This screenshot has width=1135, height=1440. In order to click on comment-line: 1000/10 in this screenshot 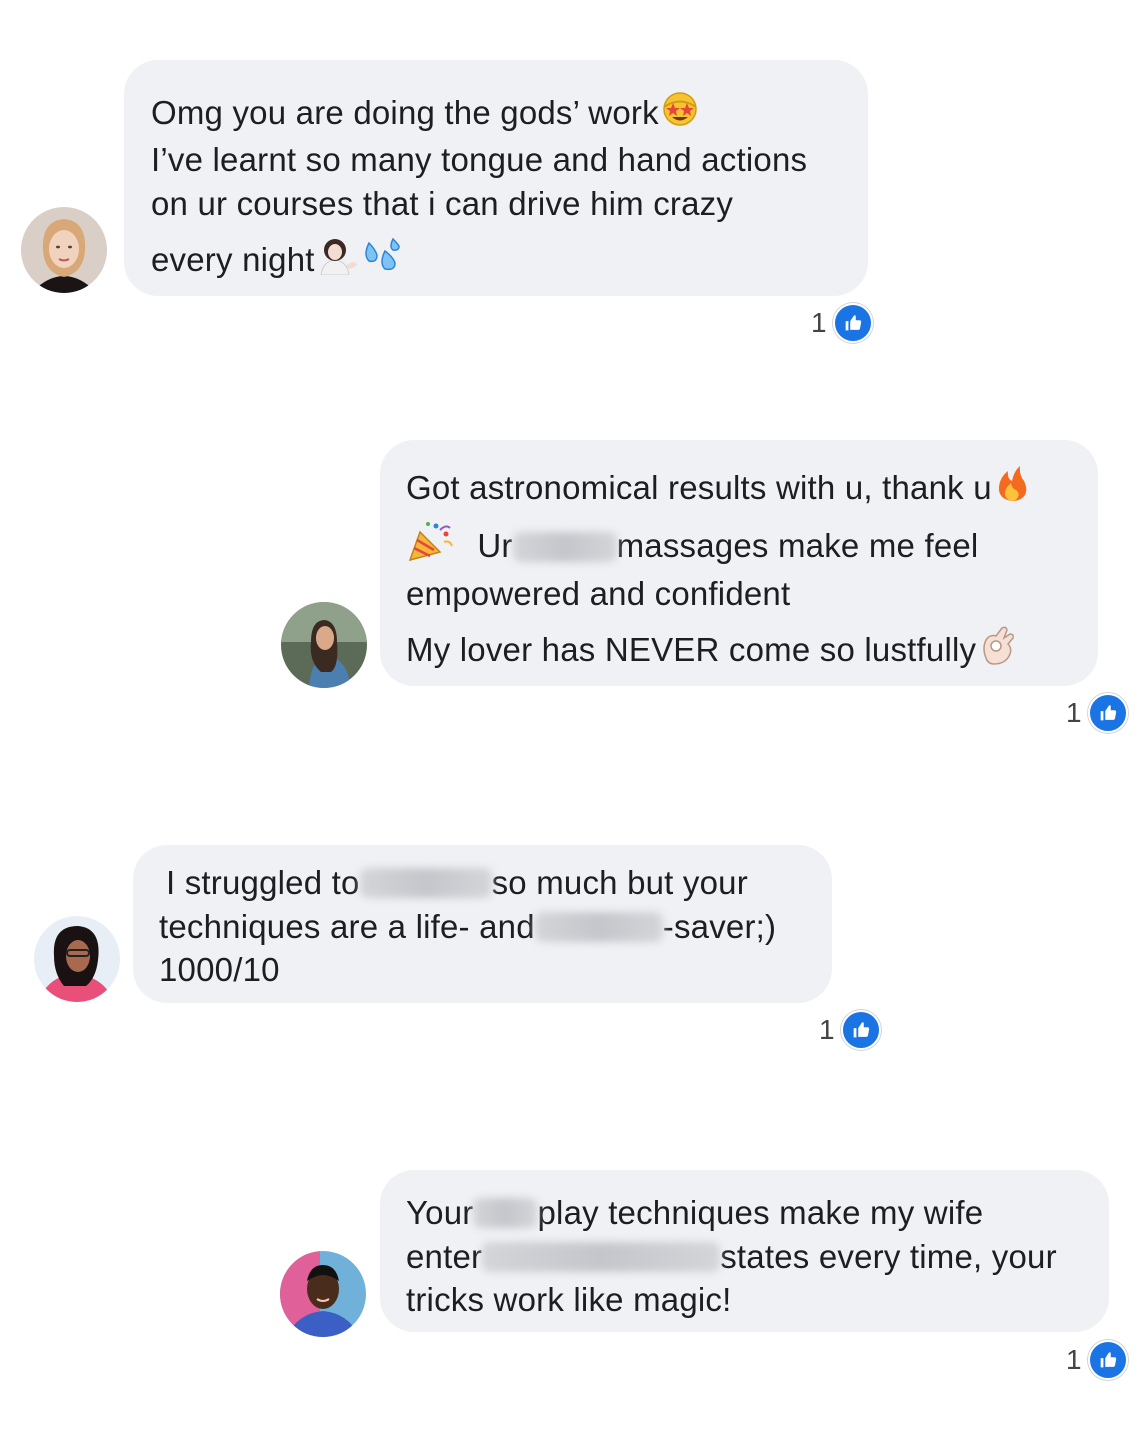, I will do `click(219, 970)`.